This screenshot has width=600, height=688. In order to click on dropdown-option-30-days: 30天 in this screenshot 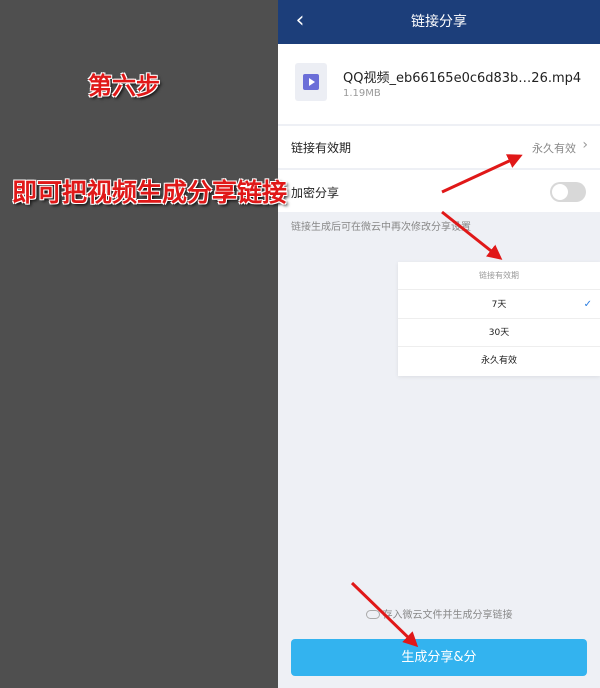, I will do `click(499, 333)`.